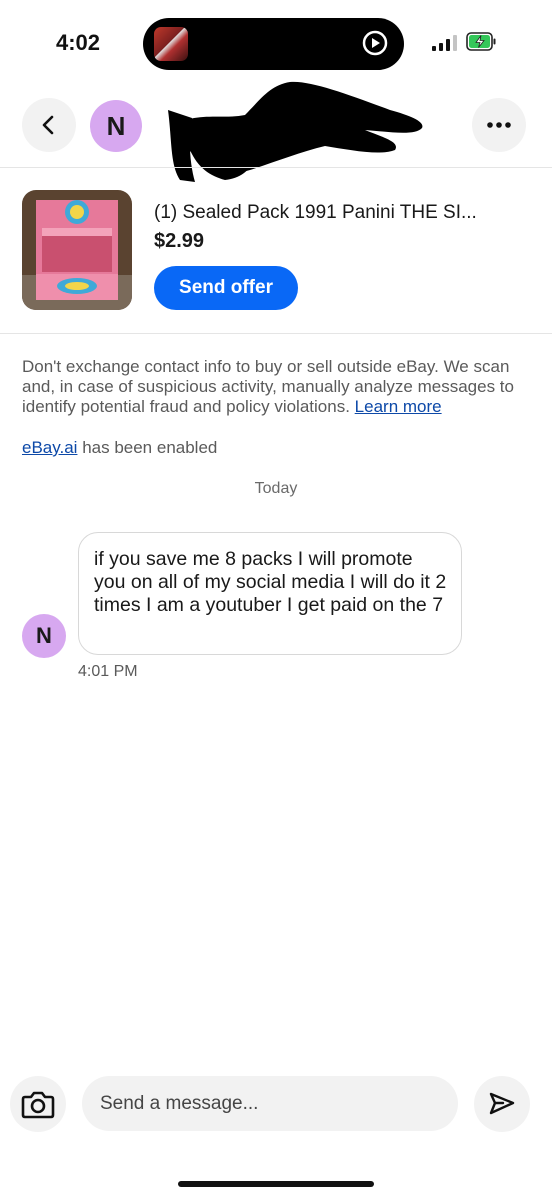  What do you see at coordinates (295, 131) in the screenshot?
I see `redaction-scribble` at bounding box center [295, 131].